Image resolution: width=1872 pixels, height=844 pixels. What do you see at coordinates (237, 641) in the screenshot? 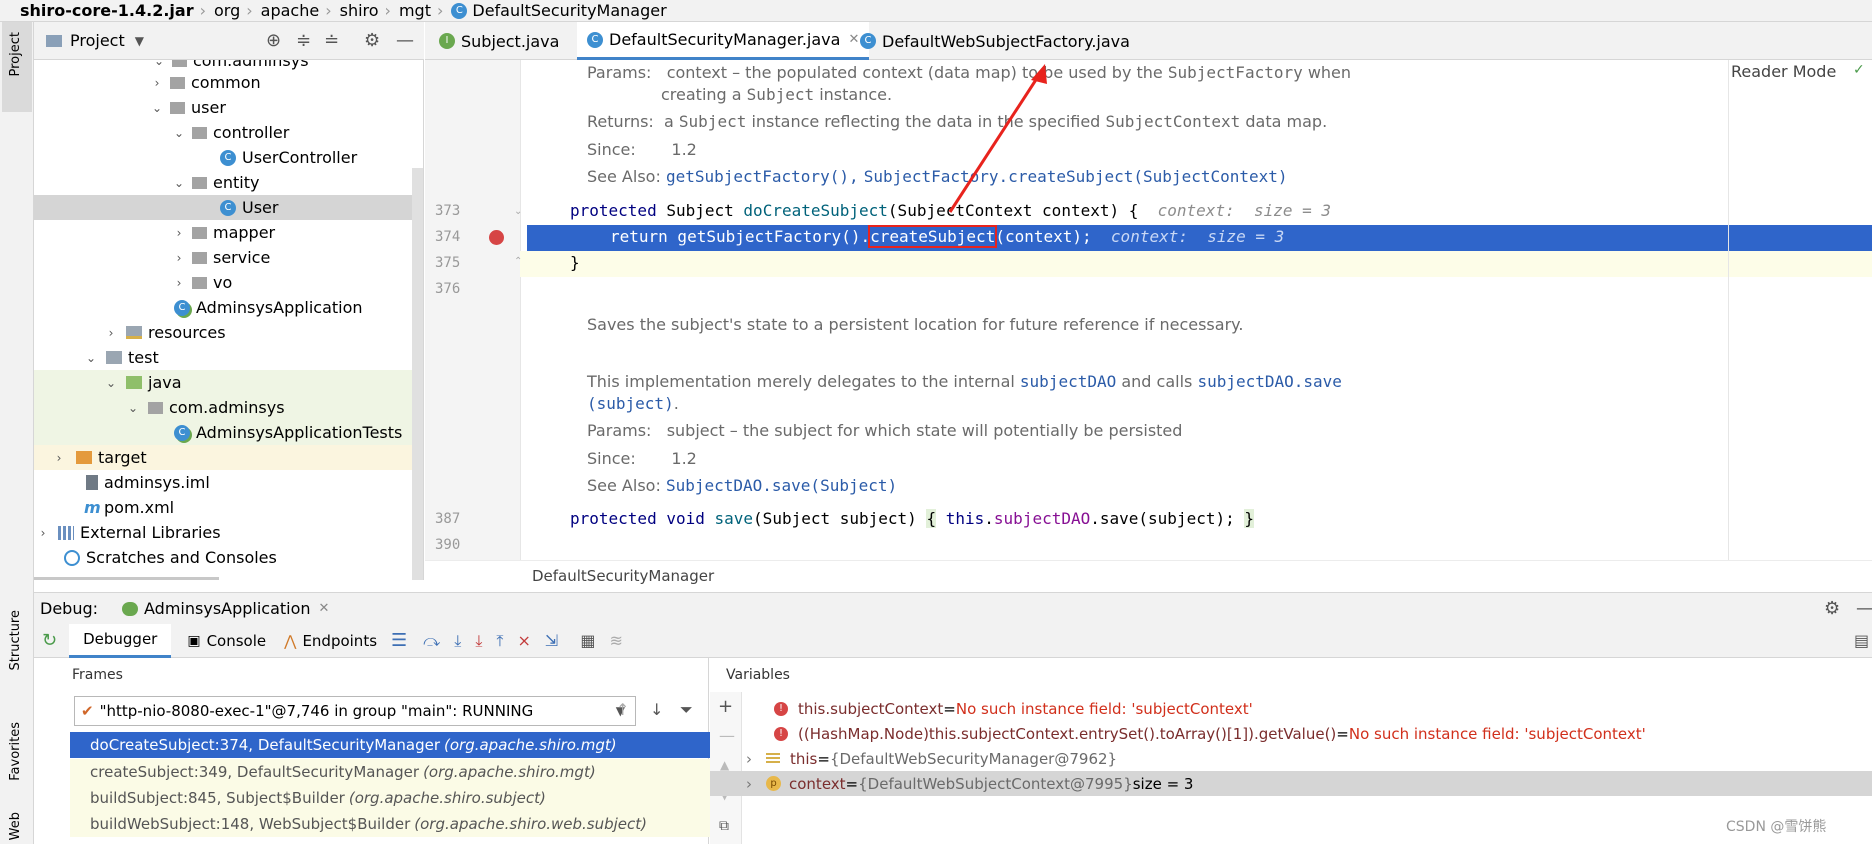
I see `tab-console: Console` at bounding box center [237, 641].